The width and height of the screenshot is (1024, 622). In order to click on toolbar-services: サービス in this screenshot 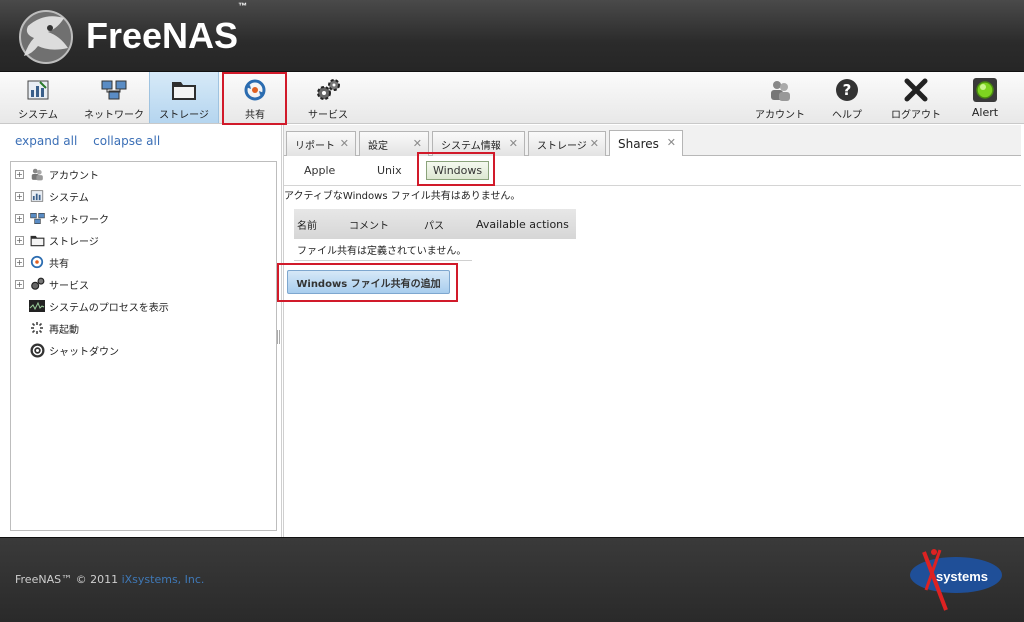, I will do `click(328, 97)`.